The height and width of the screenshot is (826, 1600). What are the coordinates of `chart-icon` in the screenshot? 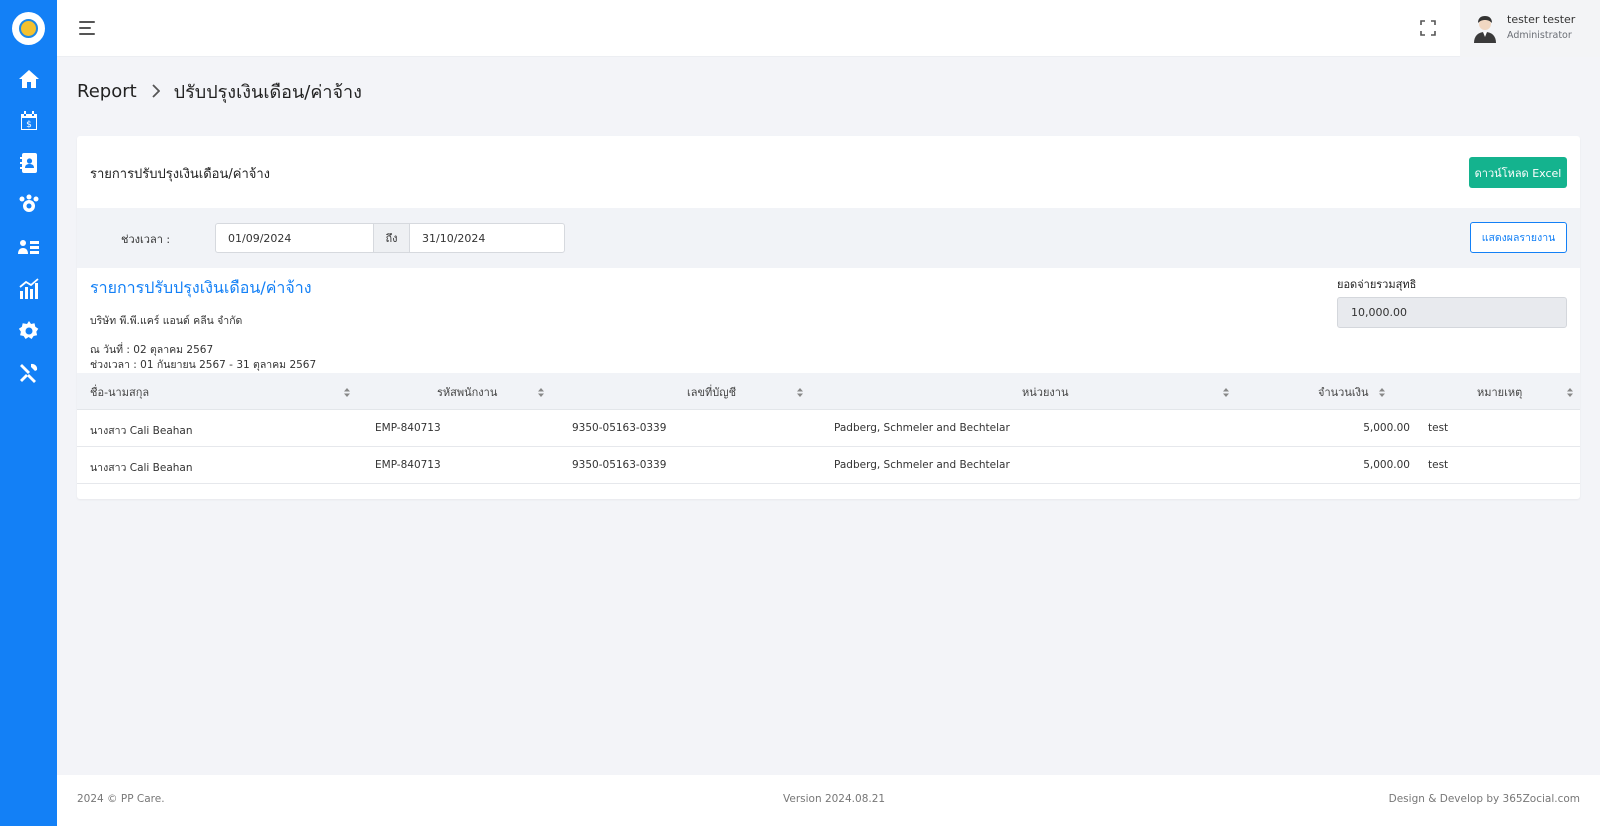 It's located at (28, 288).